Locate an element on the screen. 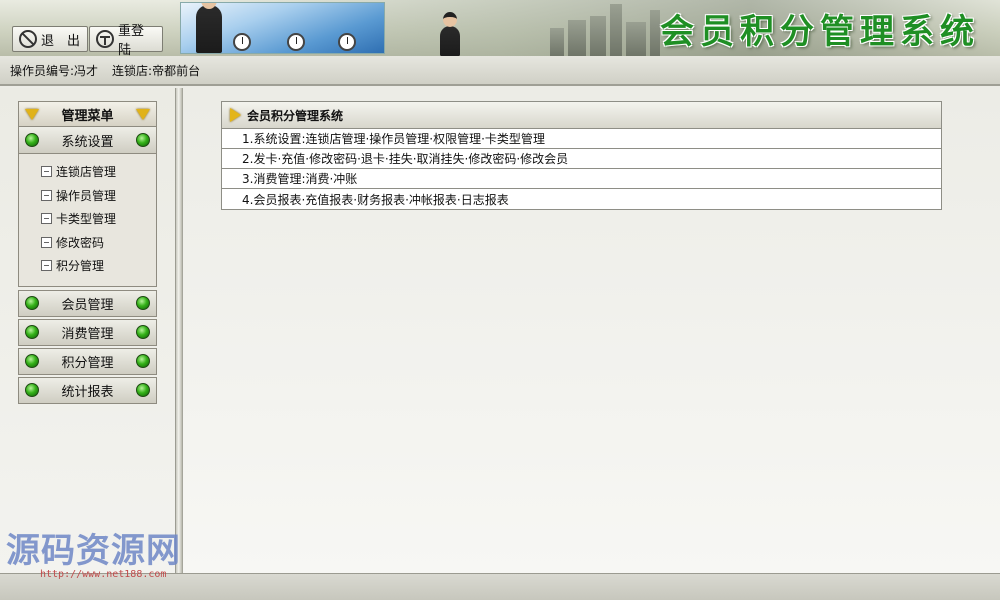  exit-button: 退 出 is located at coordinates (50, 39).